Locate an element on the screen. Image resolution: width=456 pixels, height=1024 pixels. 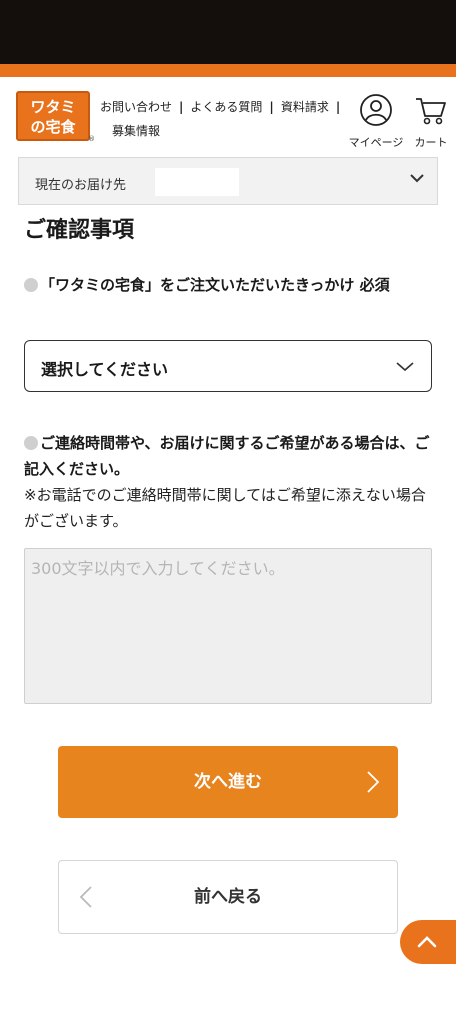
nav-contact-link: お問い合わせ is located at coordinates (136, 107).